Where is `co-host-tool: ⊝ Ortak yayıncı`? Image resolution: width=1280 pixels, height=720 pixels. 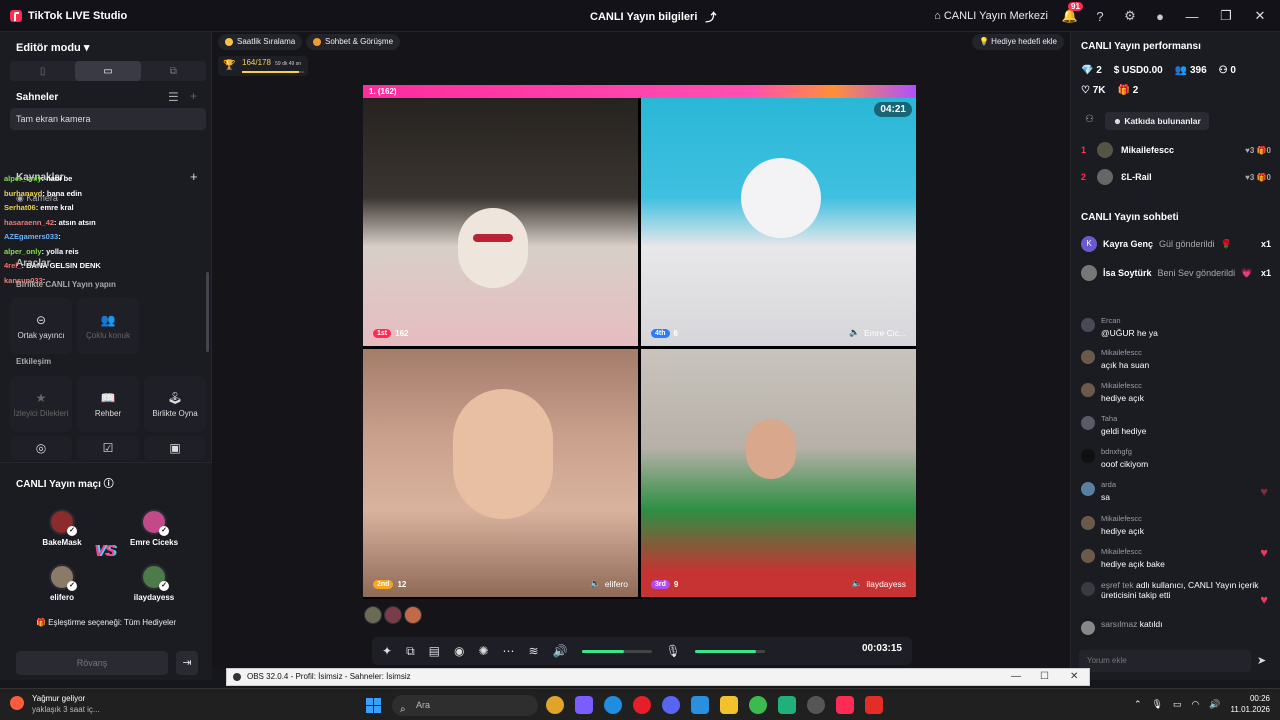 co-host-tool: ⊝ Ortak yayıncı is located at coordinates (41, 326).